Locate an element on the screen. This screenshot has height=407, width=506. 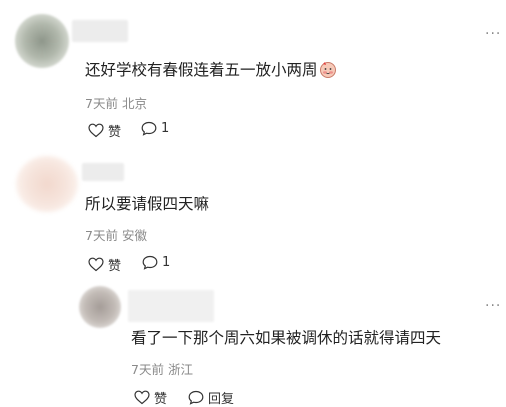
face-icon is located at coordinates (328, 69).